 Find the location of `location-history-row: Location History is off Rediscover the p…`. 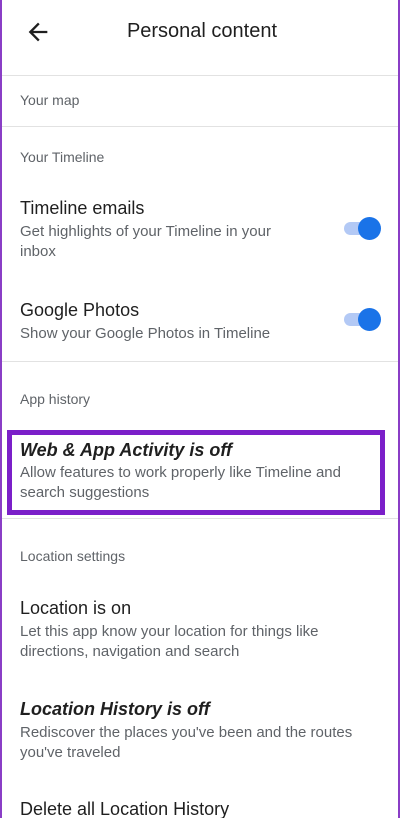

location-history-row: Location History is off Rediscover the p… is located at coordinates (200, 730).